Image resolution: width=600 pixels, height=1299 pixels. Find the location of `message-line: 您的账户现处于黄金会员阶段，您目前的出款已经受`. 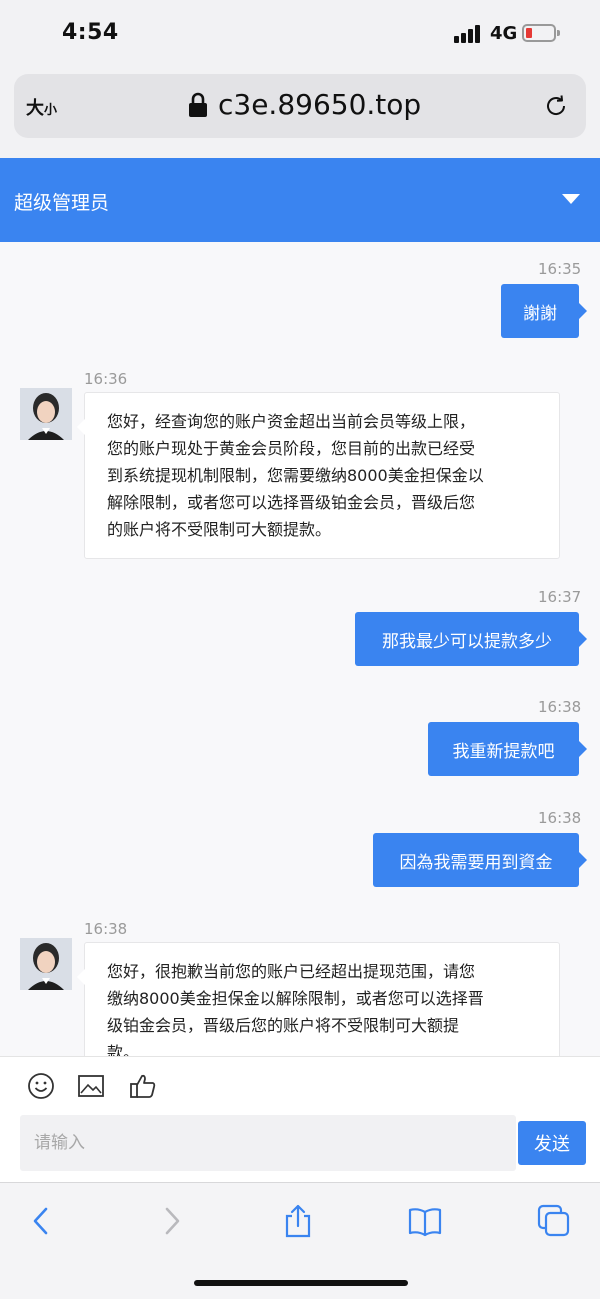

message-line: 您的账户现处于黄金会员阶段，您目前的出款已经受 is located at coordinates (291, 448).